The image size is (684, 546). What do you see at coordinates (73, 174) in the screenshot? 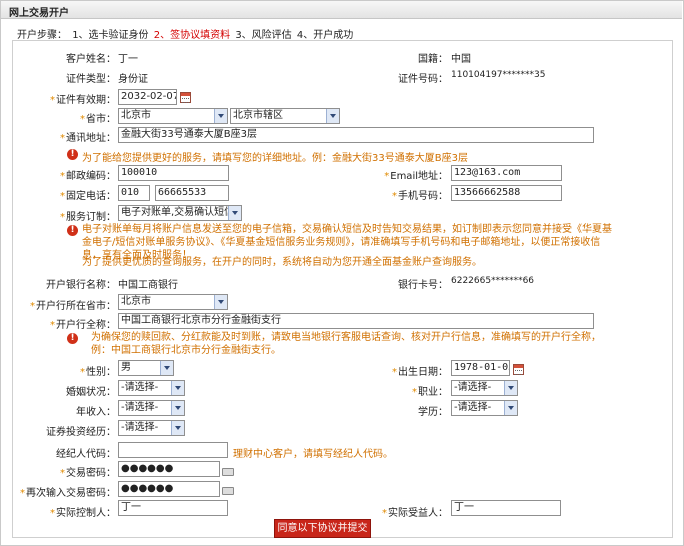
I see `postcode-label: 邮政编码：` at bounding box center [73, 174].